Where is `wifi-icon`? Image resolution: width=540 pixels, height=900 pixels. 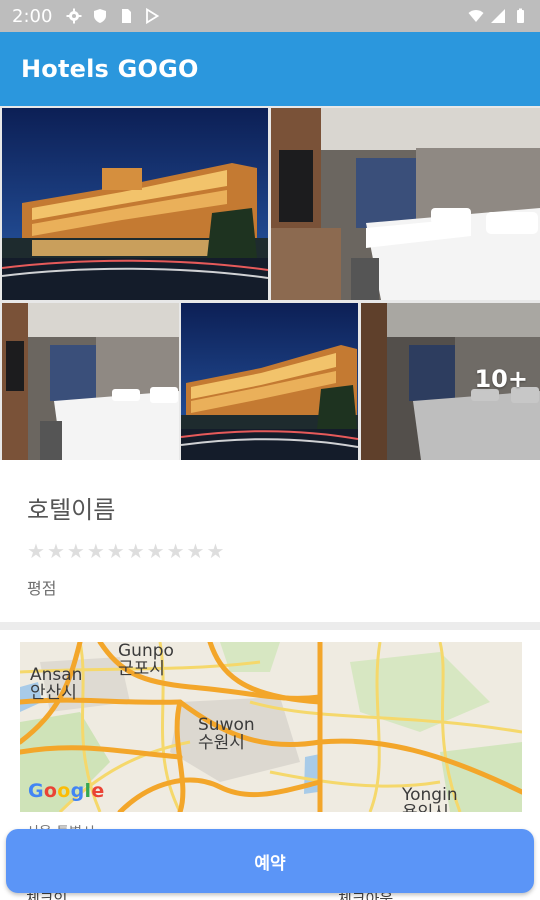
wifi-icon is located at coordinates (476, 16).